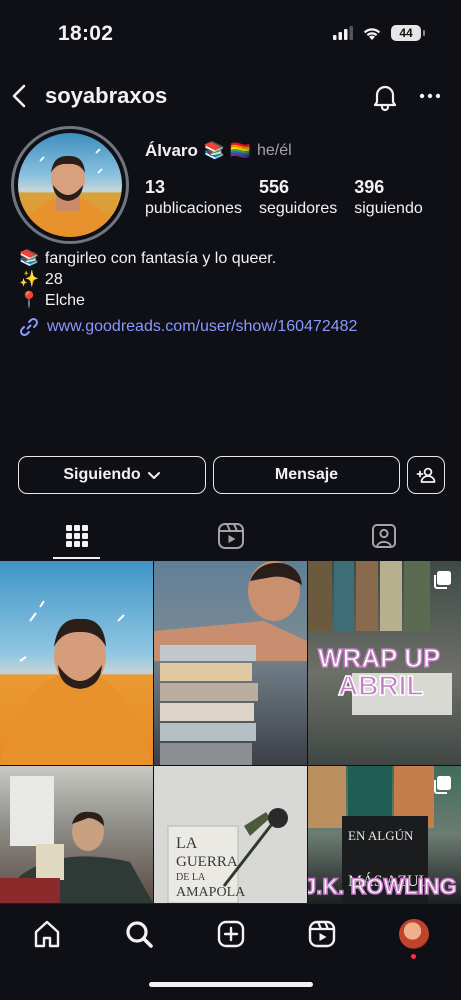 The image size is (461, 1000). What do you see at coordinates (227, 150) in the screenshot?
I see `display-name-emoji: 📚 🏳️‍🌈` at bounding box center [227, 150].